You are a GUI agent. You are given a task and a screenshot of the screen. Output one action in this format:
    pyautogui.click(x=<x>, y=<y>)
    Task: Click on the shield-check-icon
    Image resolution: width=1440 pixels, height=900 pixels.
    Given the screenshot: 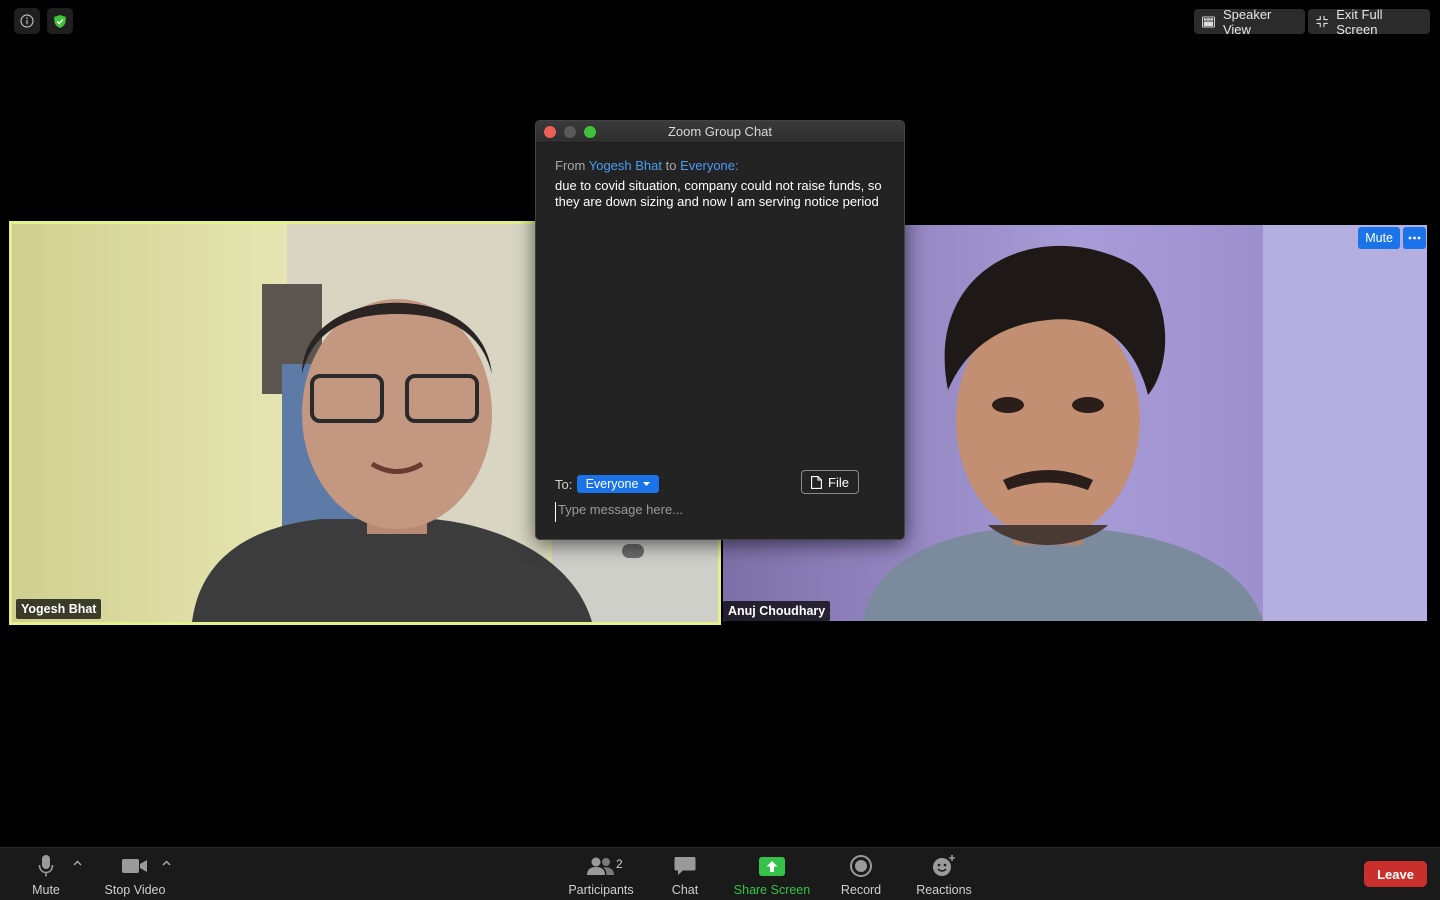 What is the action you would take?
    pyautogui.click(x=60, y=21)
    